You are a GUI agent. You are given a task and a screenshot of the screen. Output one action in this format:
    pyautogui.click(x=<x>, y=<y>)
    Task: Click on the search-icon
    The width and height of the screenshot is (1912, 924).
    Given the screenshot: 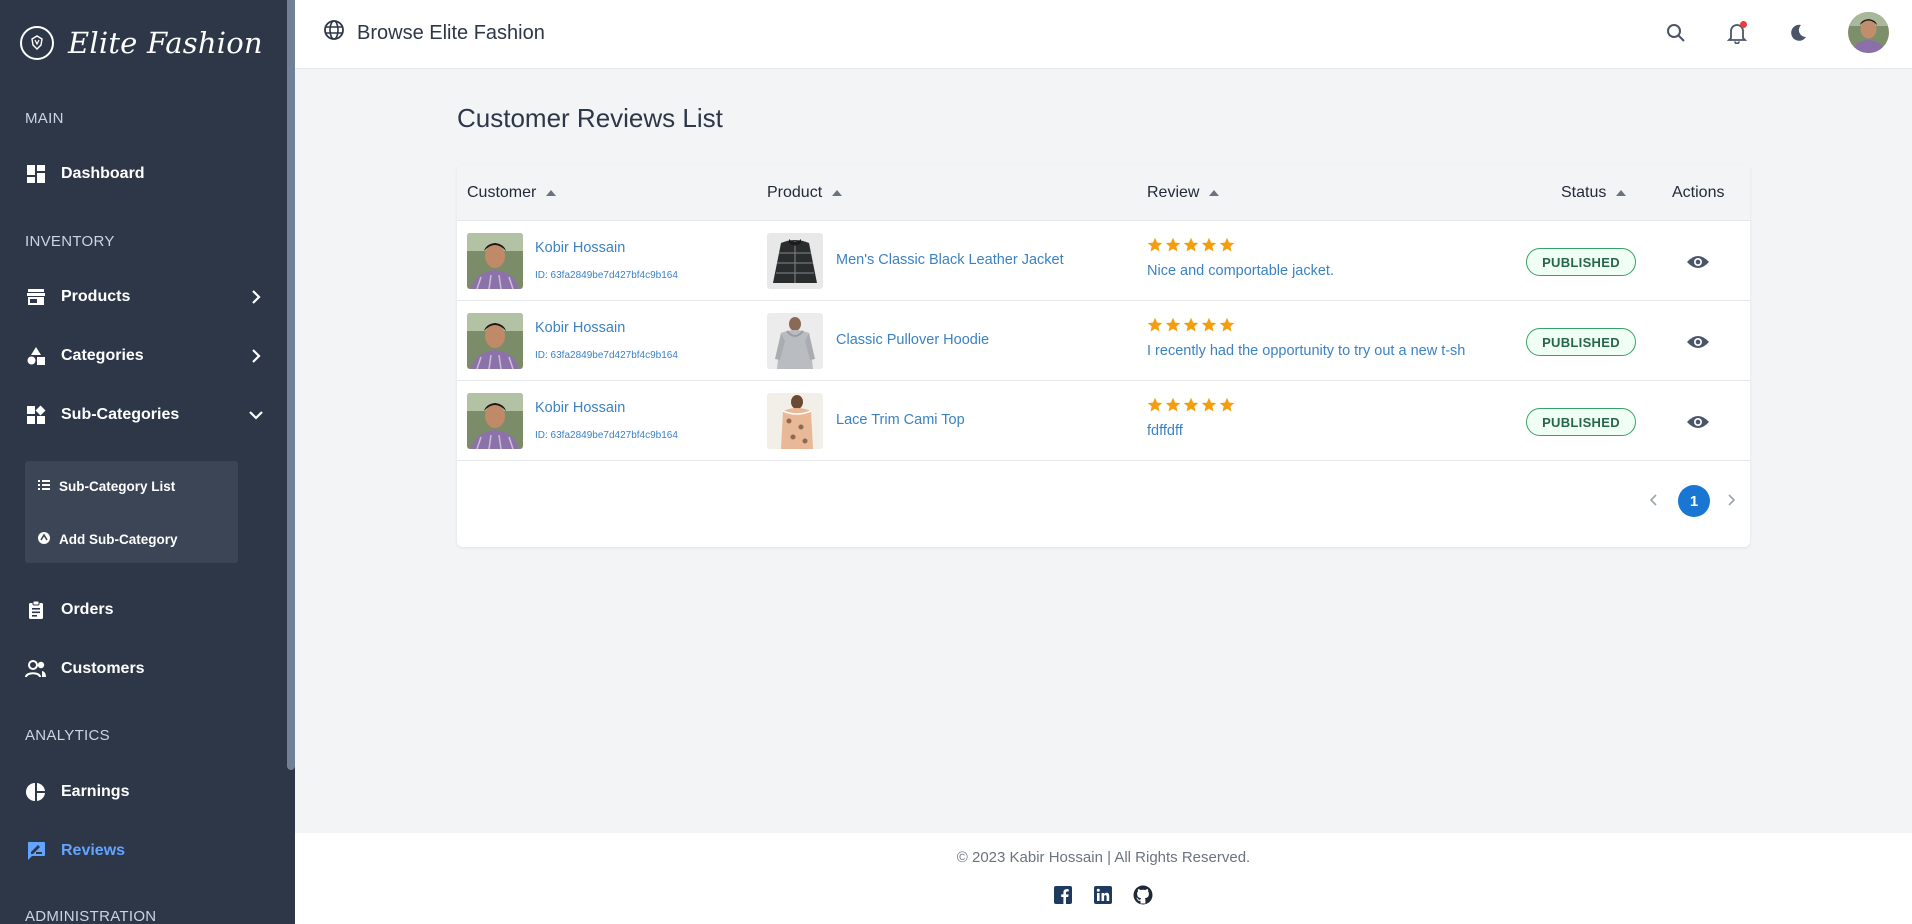 What is the action you would take?
    pyautogui.click(x=1676, y=33)
    